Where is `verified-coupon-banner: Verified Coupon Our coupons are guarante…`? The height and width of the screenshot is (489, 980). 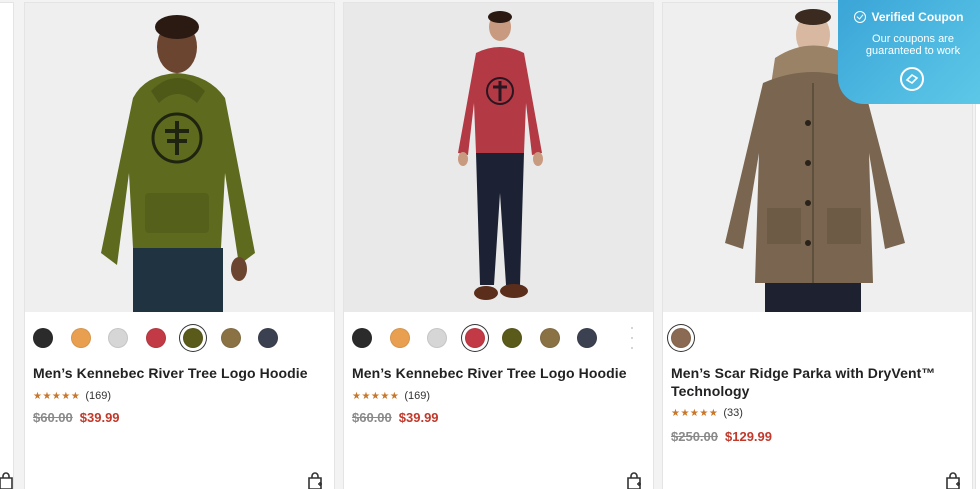 verified-coupon-banner: Verified Coupon Our coupons are guarante… is located at coordinates (909, 52).